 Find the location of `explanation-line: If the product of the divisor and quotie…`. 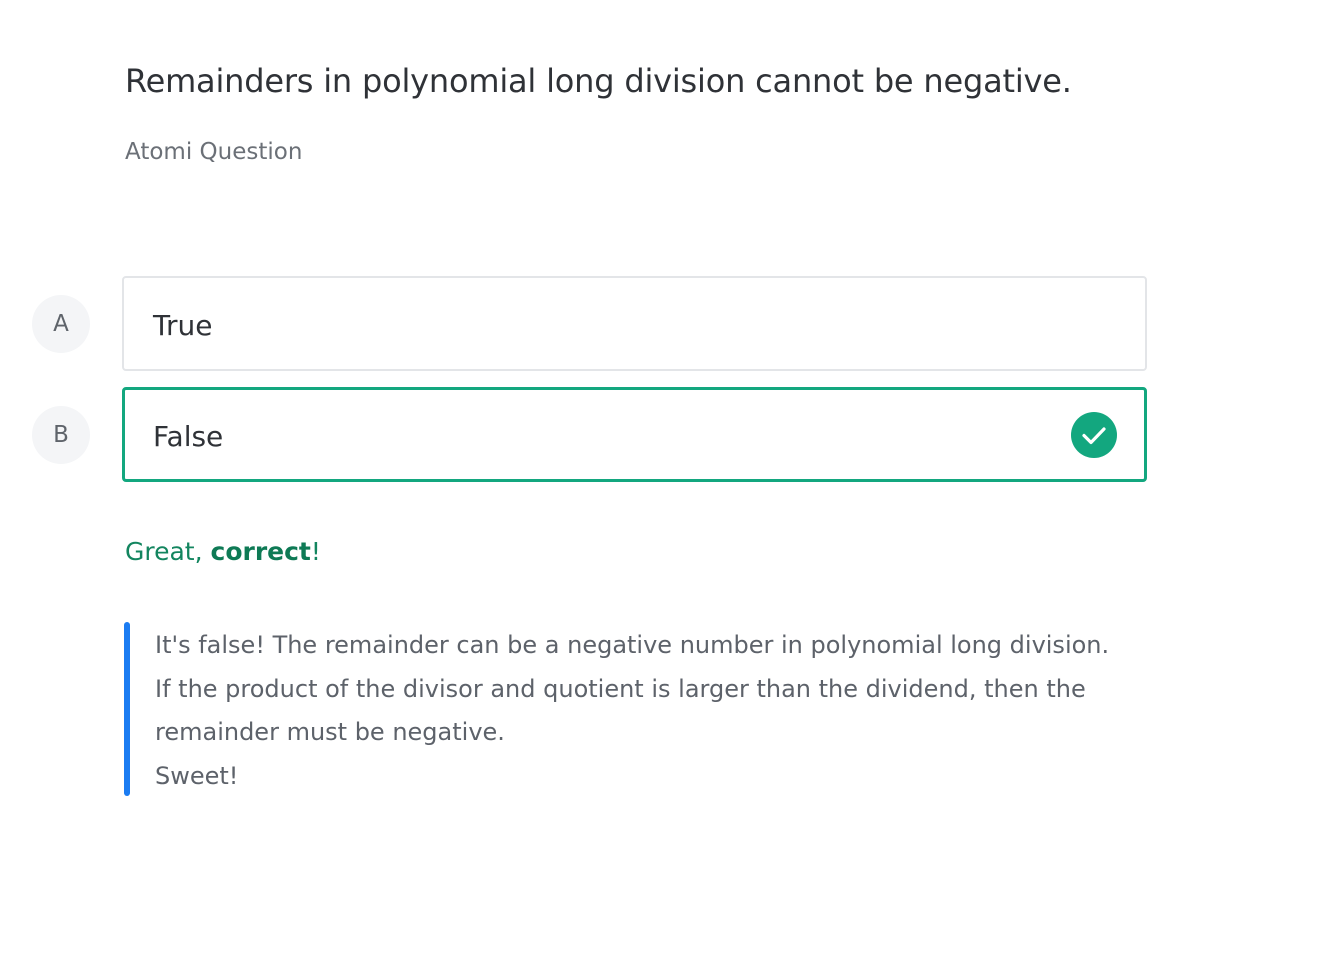

explanation-line: If the product of the divisor and quotie… is located at coordinates (620, 688).